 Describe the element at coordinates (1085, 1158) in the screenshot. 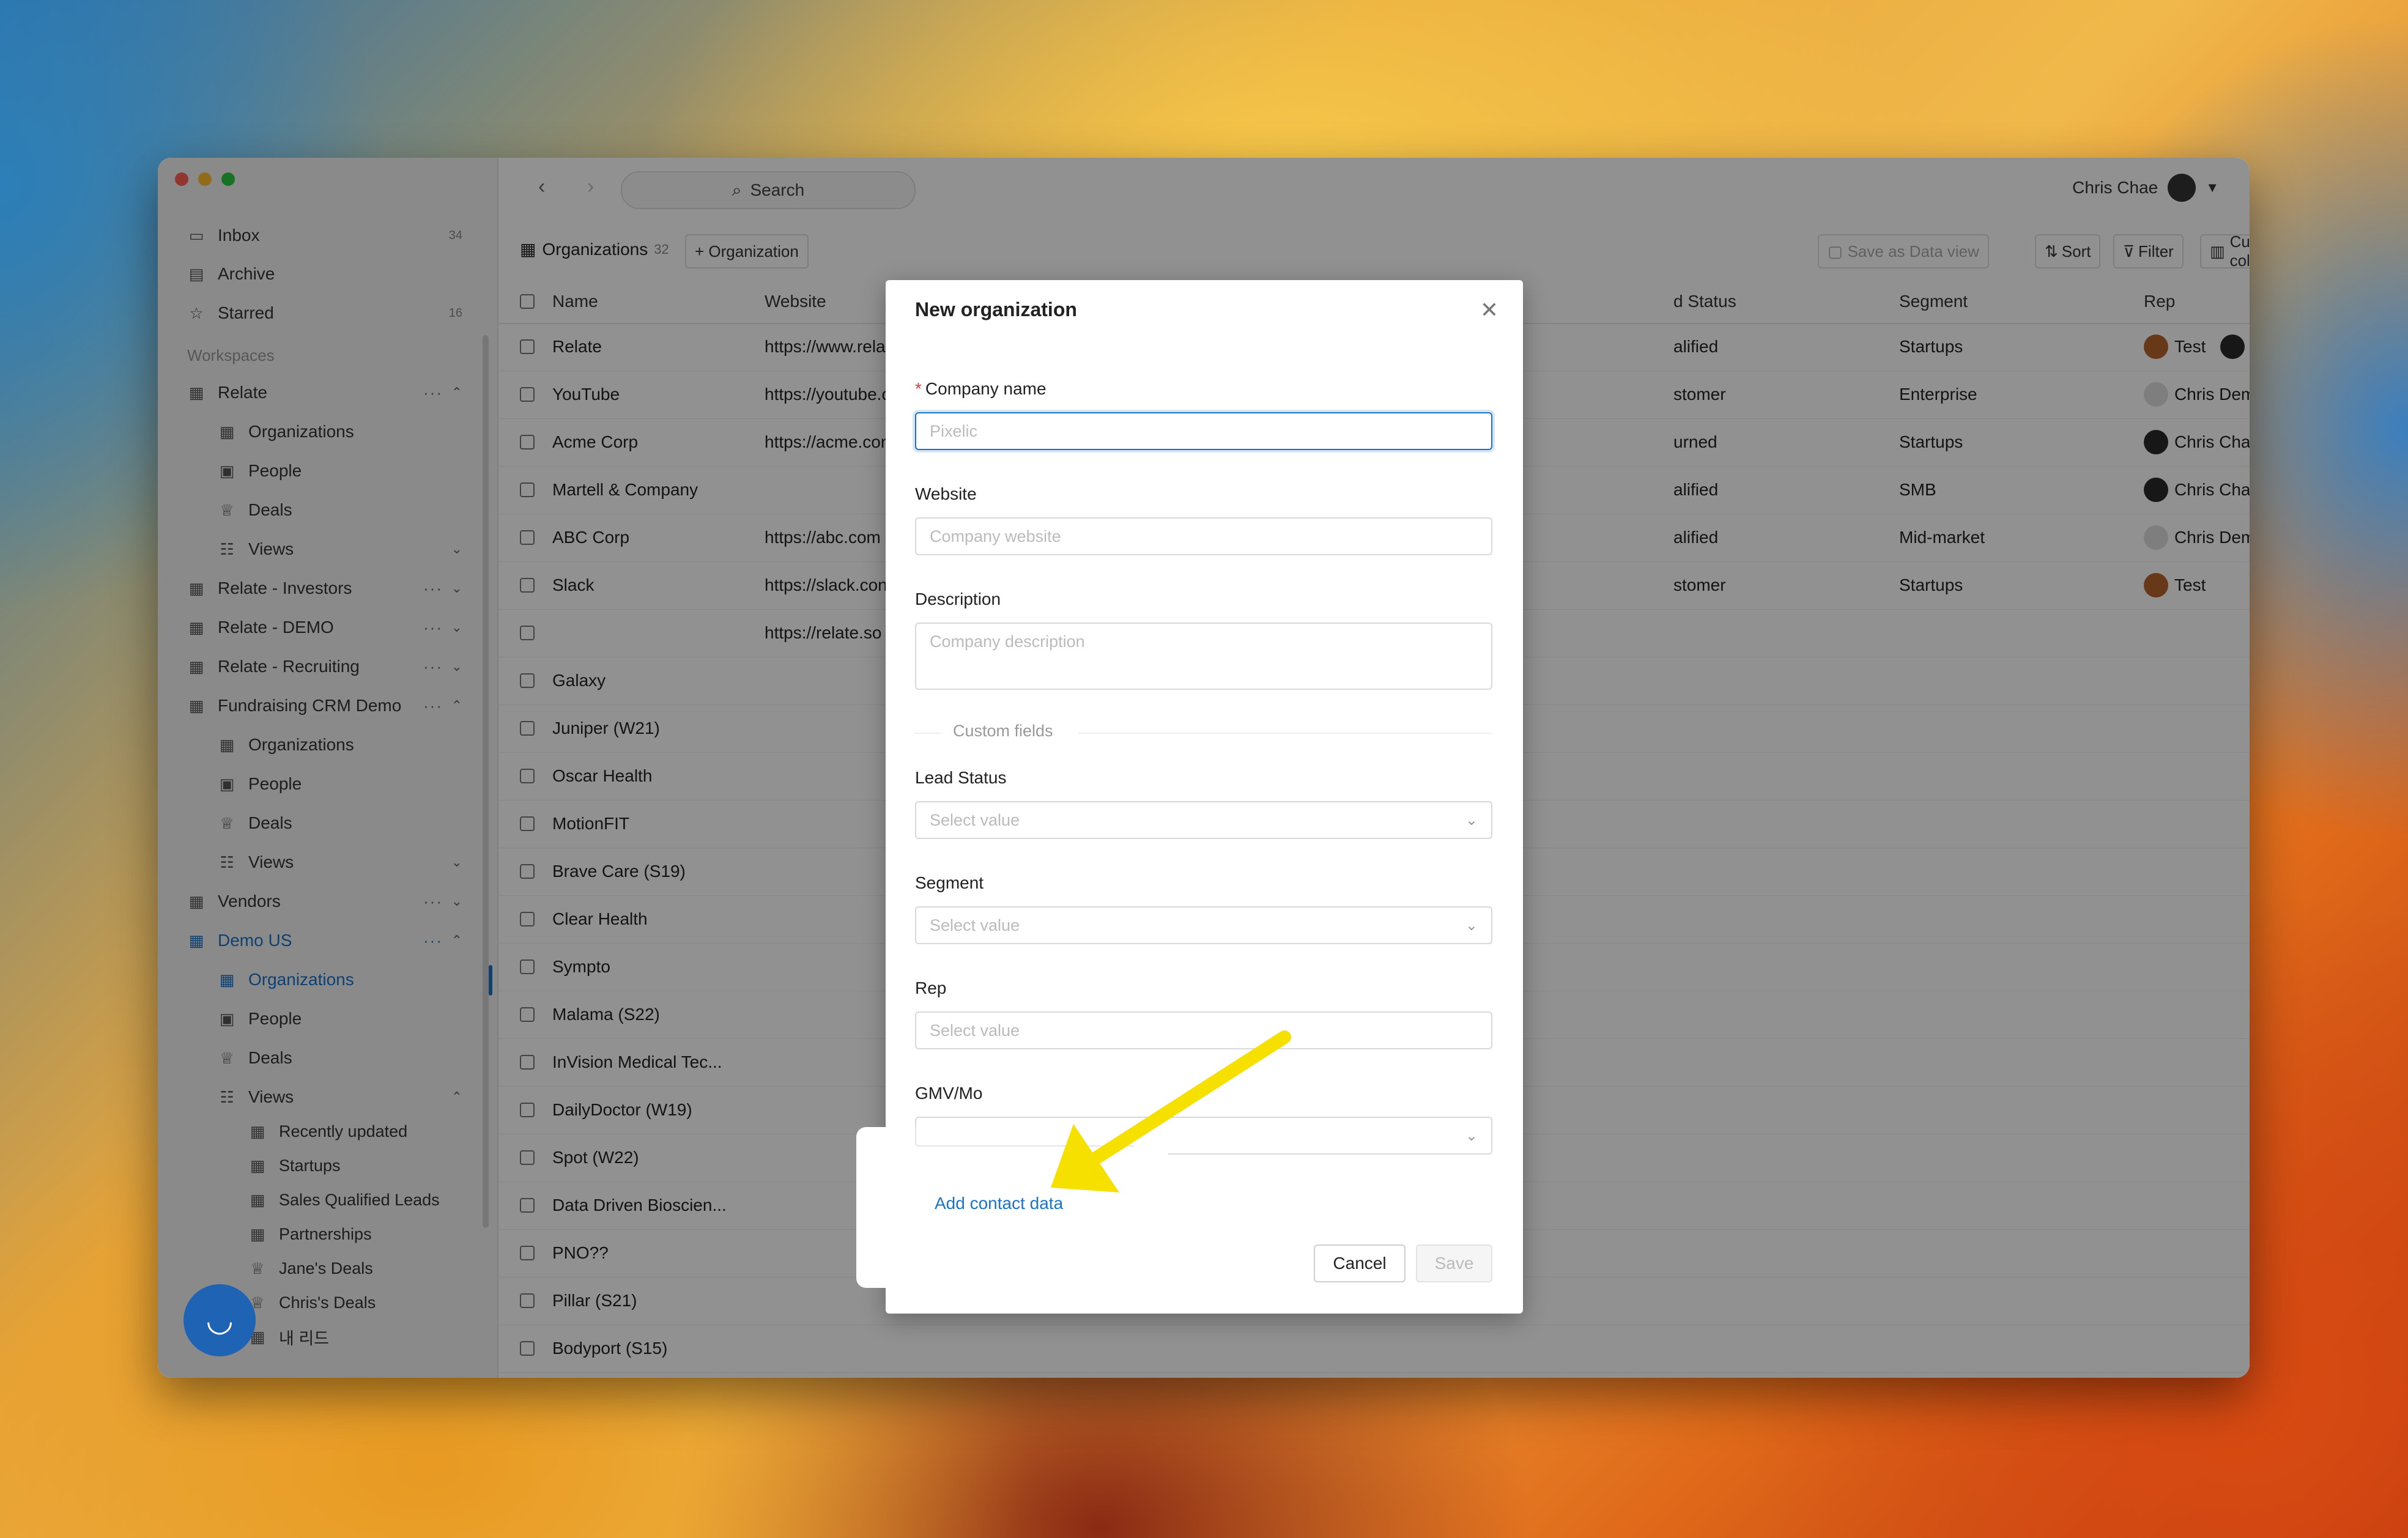

I see `arrow-head` at that location.